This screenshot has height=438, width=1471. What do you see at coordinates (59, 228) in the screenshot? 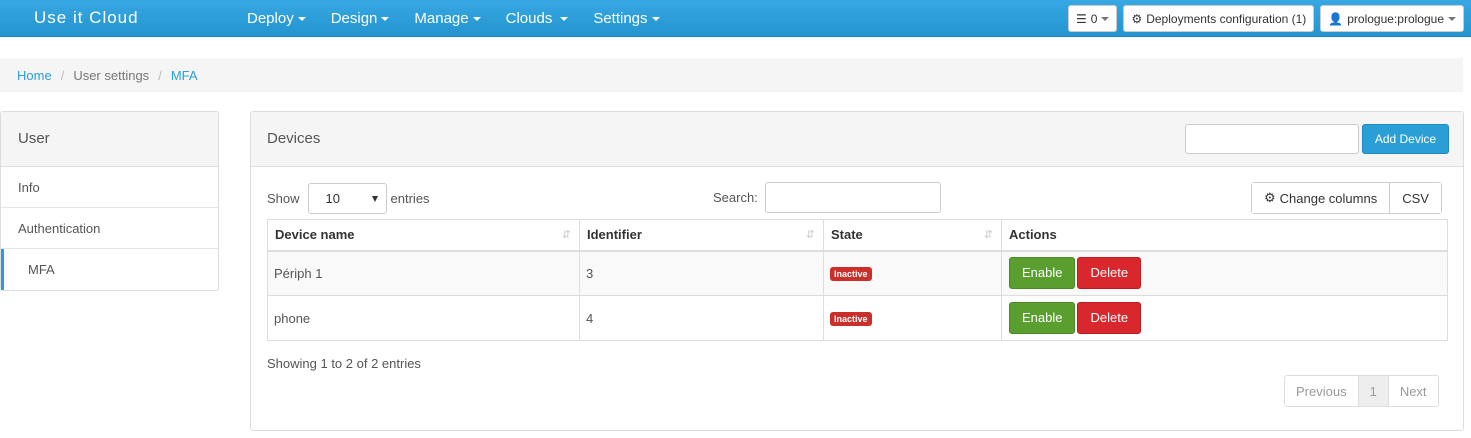
I see `sidebar-item-label: Authentication` at bounding box center [59, 228].